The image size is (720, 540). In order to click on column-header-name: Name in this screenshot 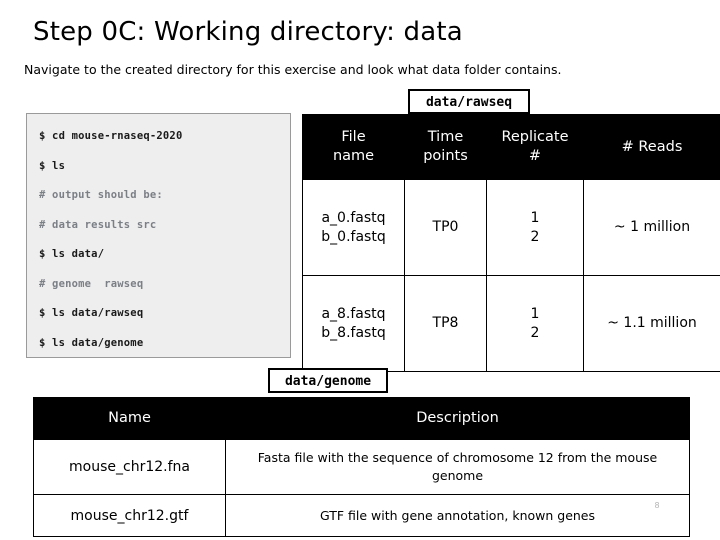, I will do `click(129, 418)`.